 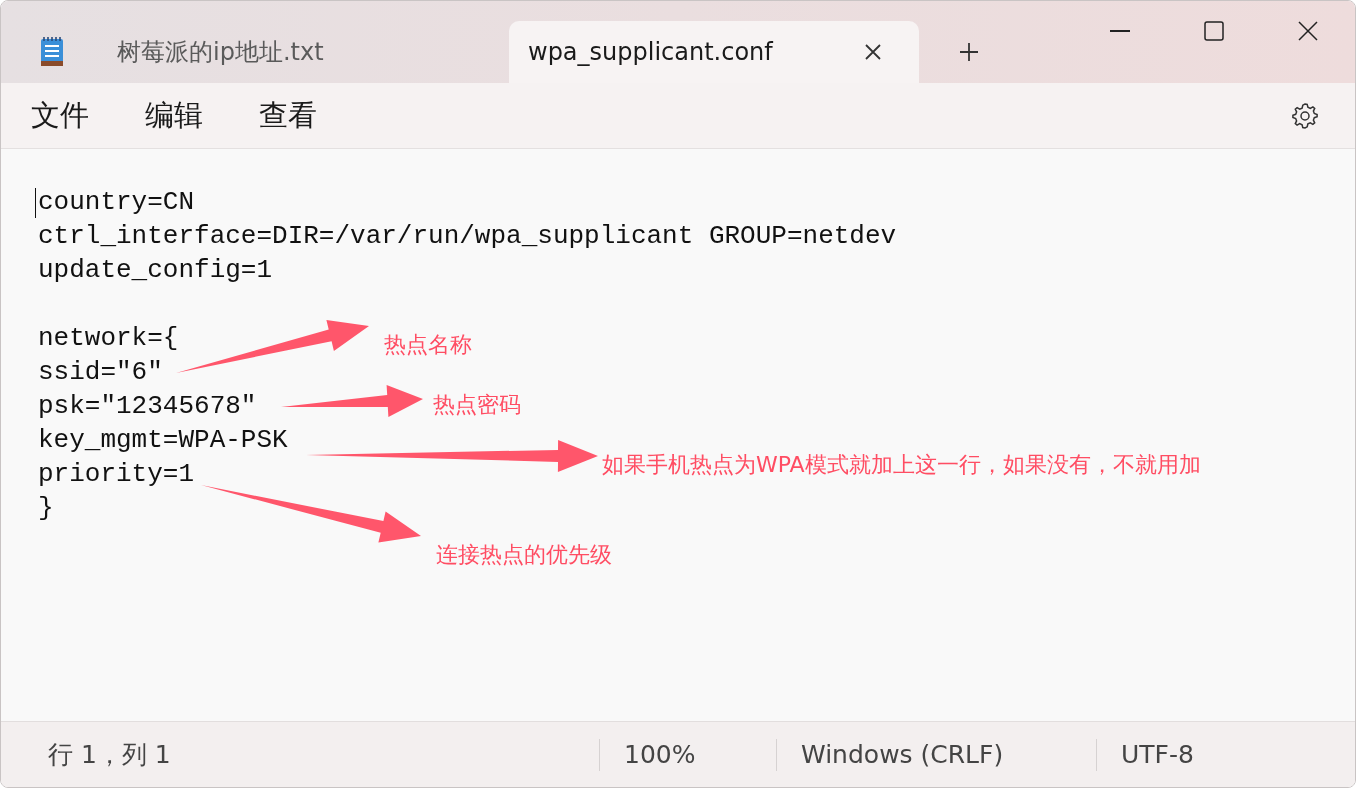 What do you see at coordinates (59, 115) in the screenshot?
I see `menu-item: 文件` at bounding box center [59, 115].